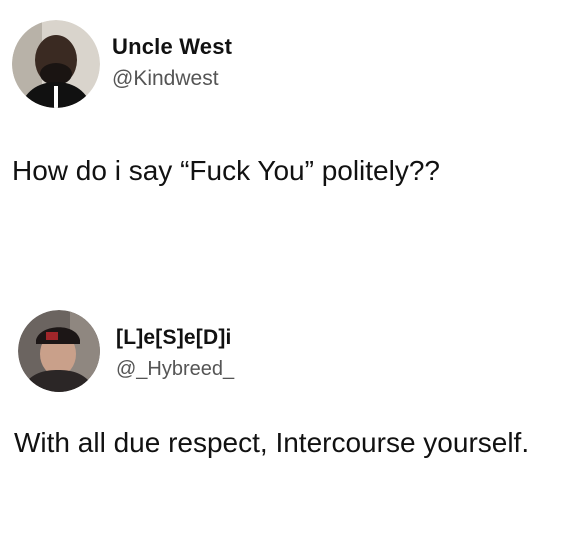  I want to click on display-name: [L]e[S]e[D]i, so click(174, 338).